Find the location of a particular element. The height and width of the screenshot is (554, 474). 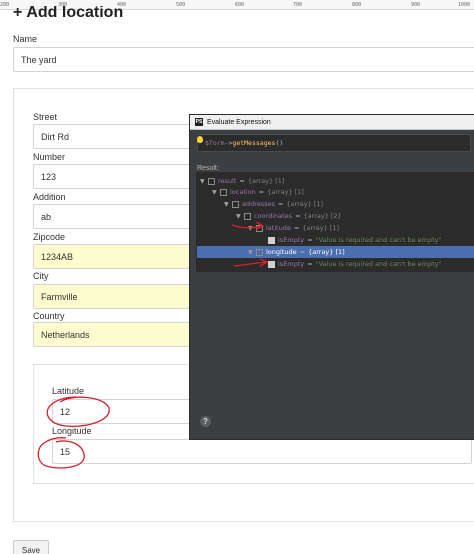

help-icon: ? is located at coordinates (205, 421).